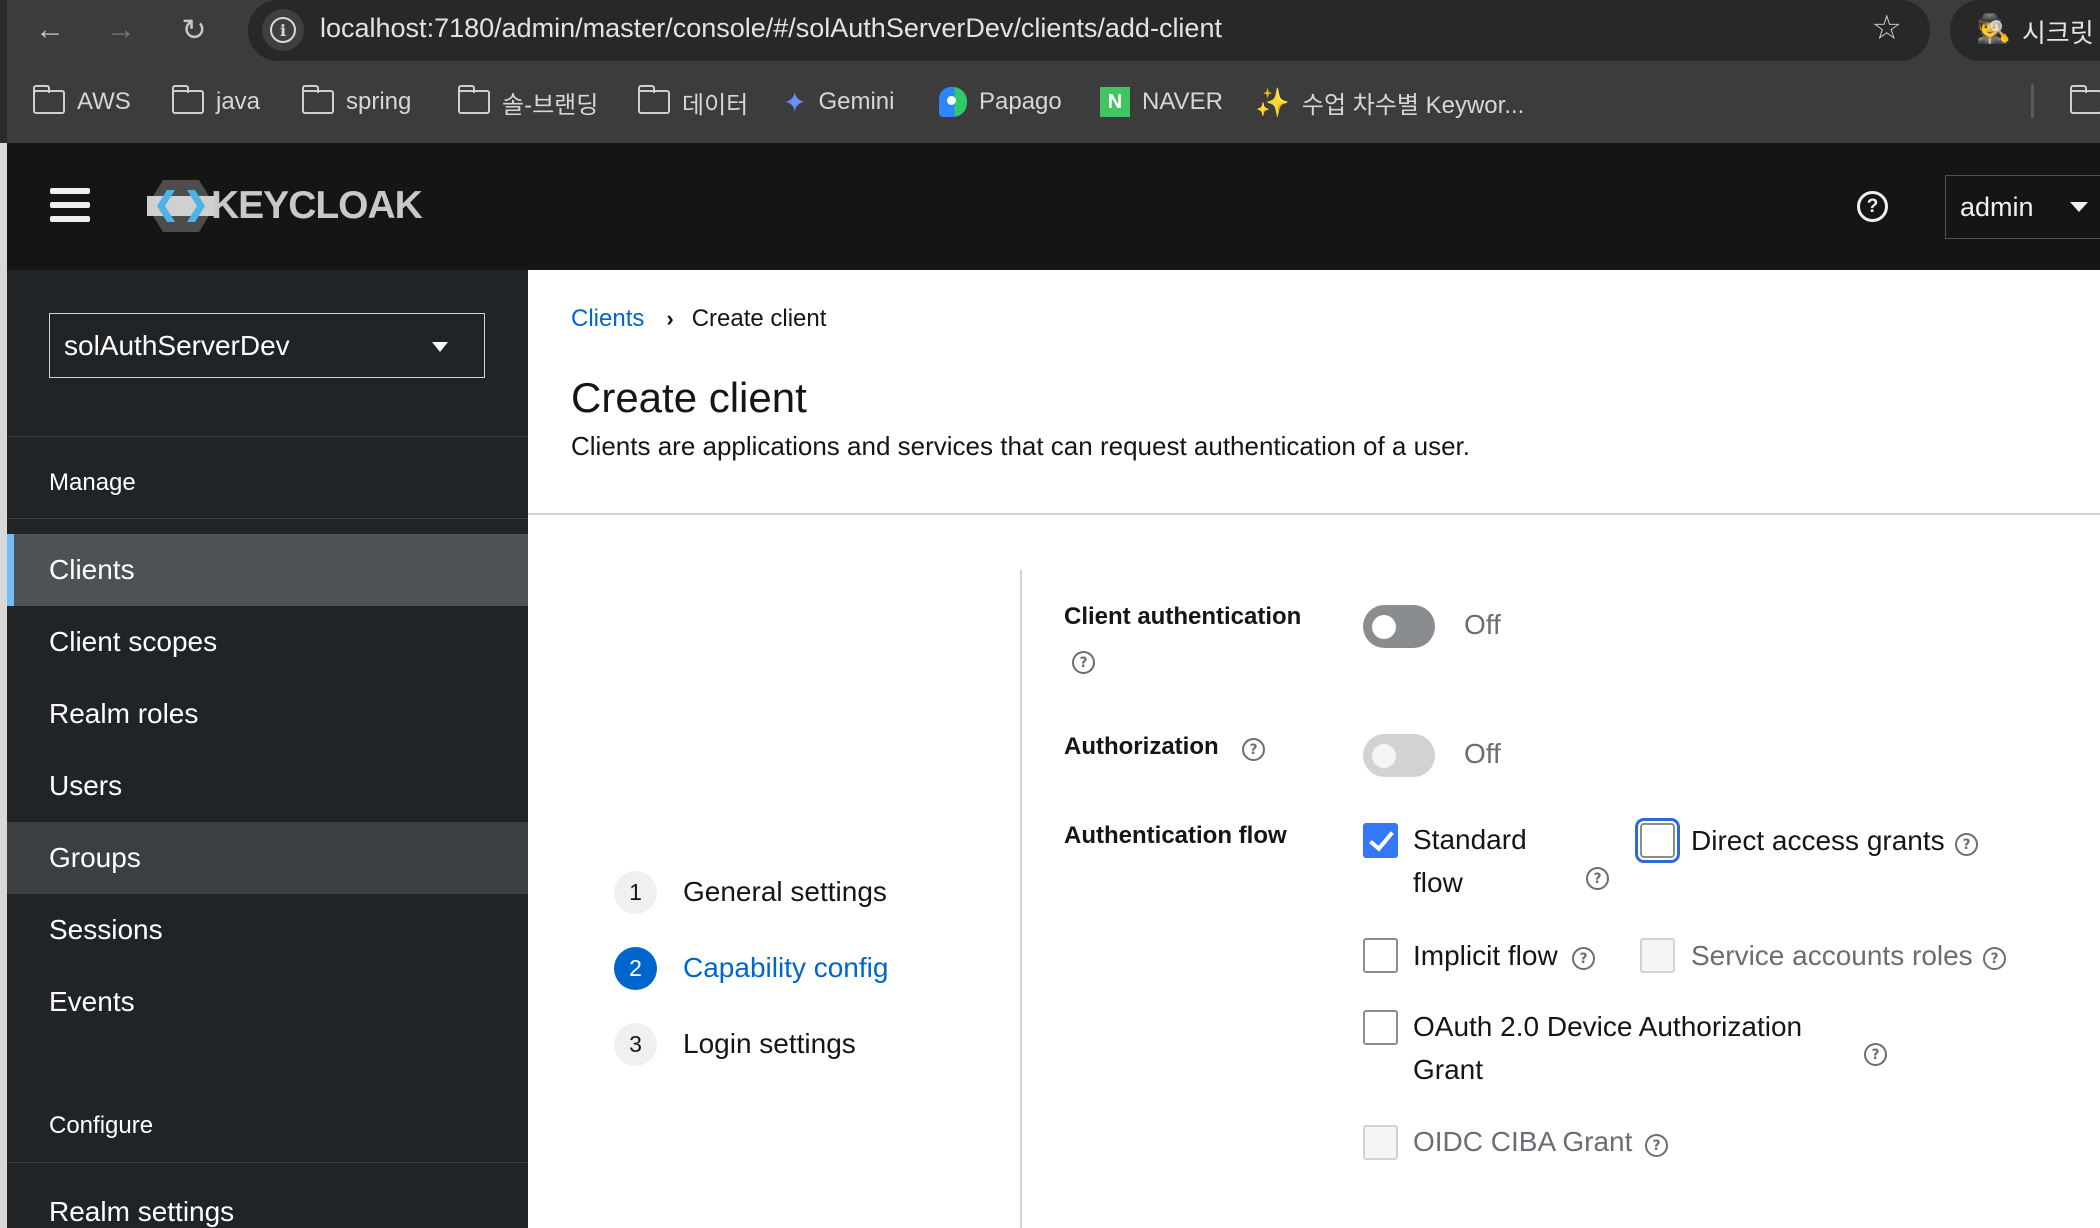 Image resolution: width=2100 pixels, height=1228 pixels. What do you see at coordinates (635, 1044) in the screenshot?
I see `step-number: 3` at bounding box center [635, 1044].